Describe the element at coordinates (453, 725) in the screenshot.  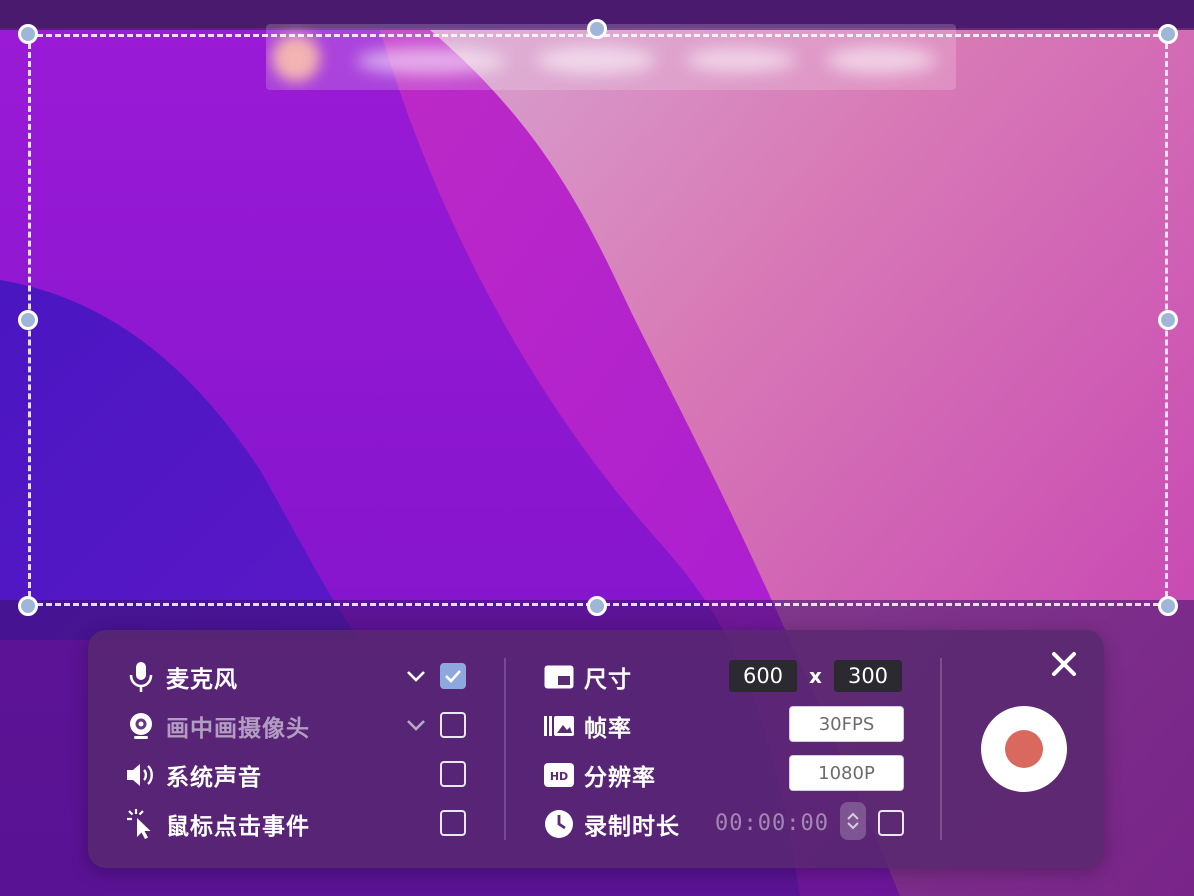
I see `pip-camera-checkbox` at that location.